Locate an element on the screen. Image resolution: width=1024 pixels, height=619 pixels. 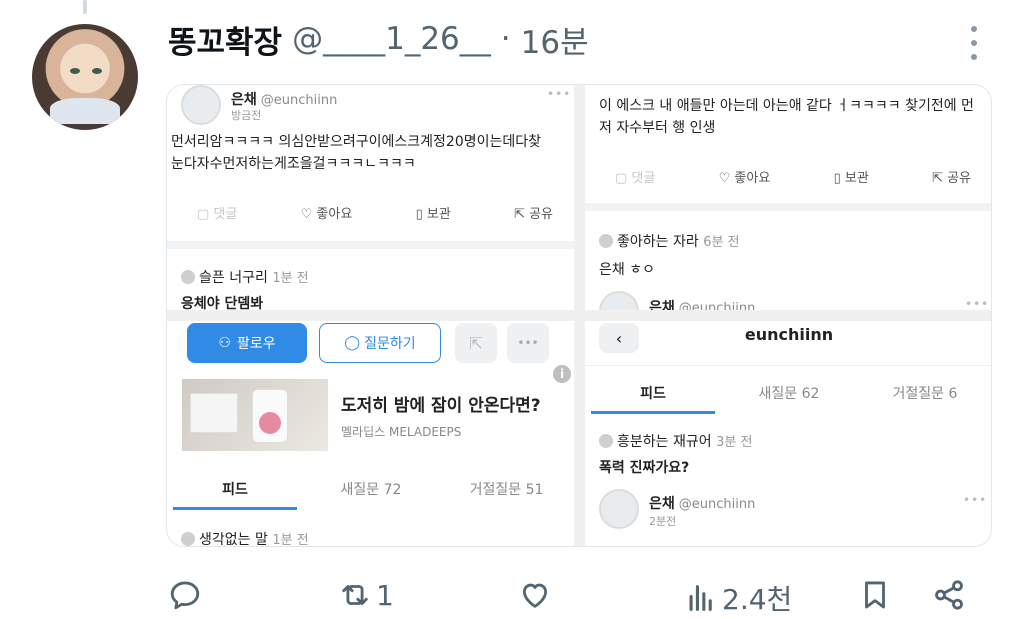
more-options-icon is located at coordinates (974, 43).